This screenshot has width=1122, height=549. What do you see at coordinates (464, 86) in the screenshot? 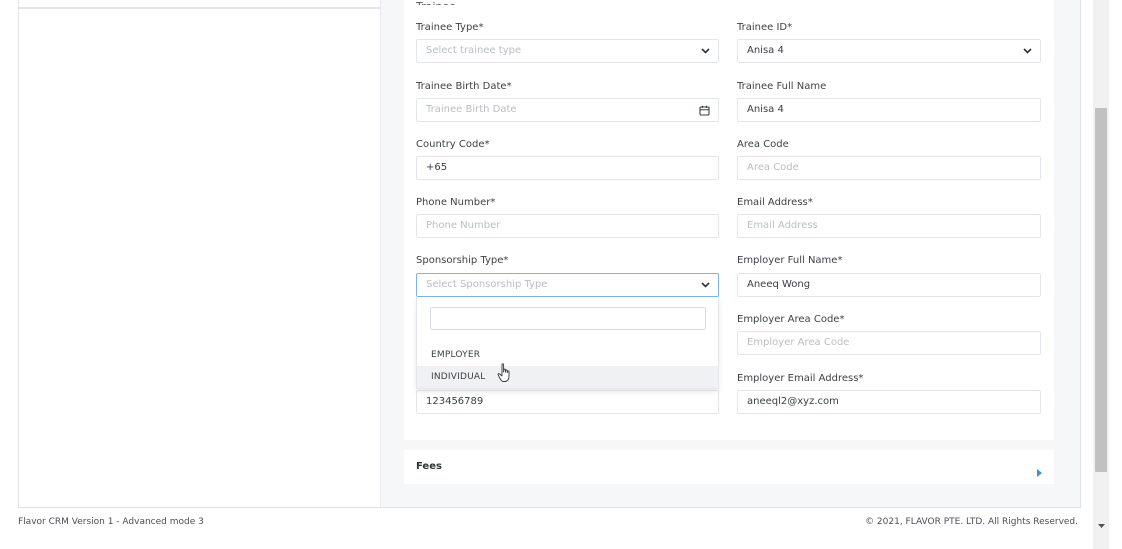
I see `trainee-birth-date-label: Trainee Birth Date*` at bounding box center [464, 86].